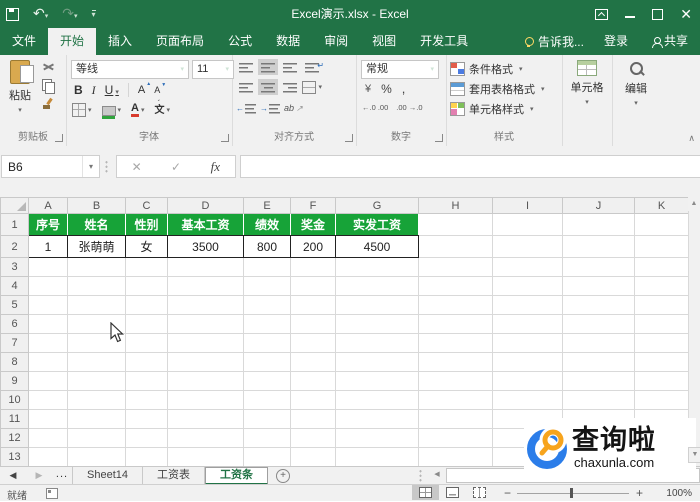  I want to click on cell-A7, so click(48, 343).